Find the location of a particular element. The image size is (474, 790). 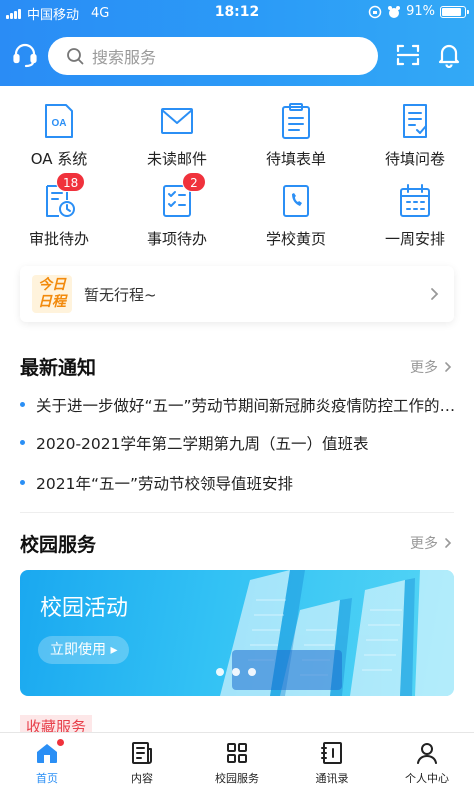

oa-icon: OA is located at coordinates (59, 121).